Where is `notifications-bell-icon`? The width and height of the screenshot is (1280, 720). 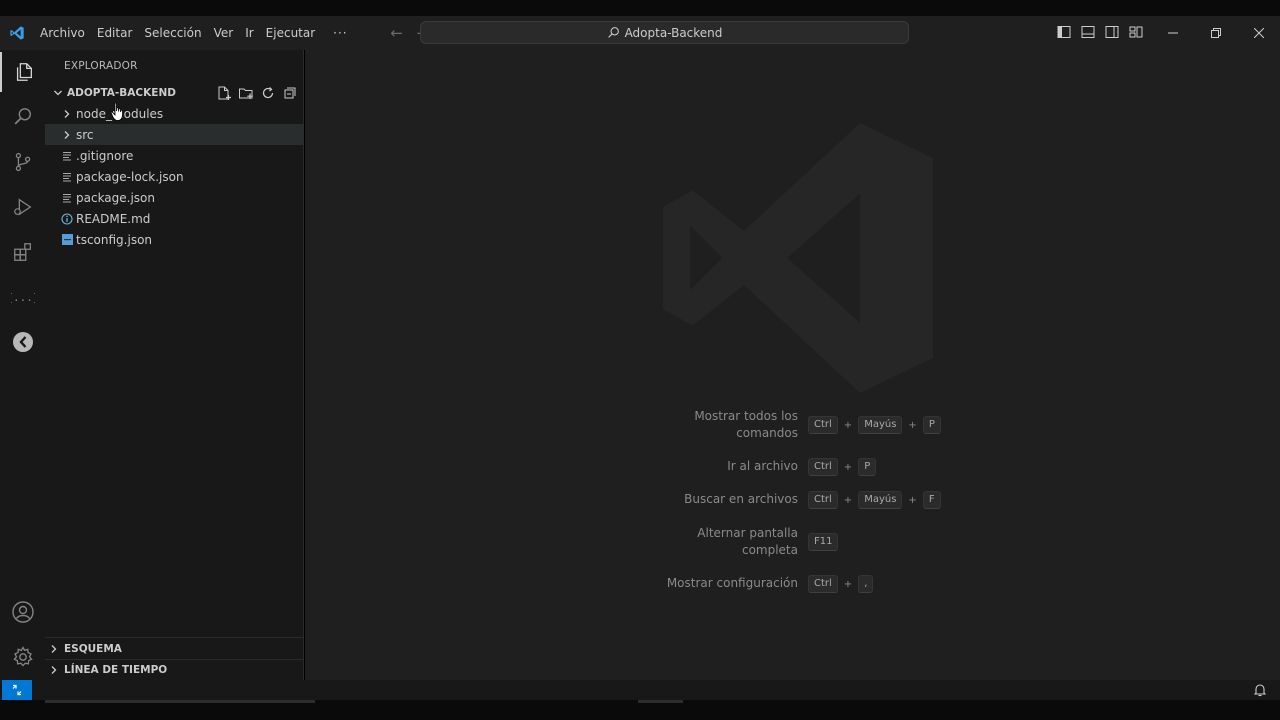 notifications-bell-icon is located at coordinates (1260, 691).